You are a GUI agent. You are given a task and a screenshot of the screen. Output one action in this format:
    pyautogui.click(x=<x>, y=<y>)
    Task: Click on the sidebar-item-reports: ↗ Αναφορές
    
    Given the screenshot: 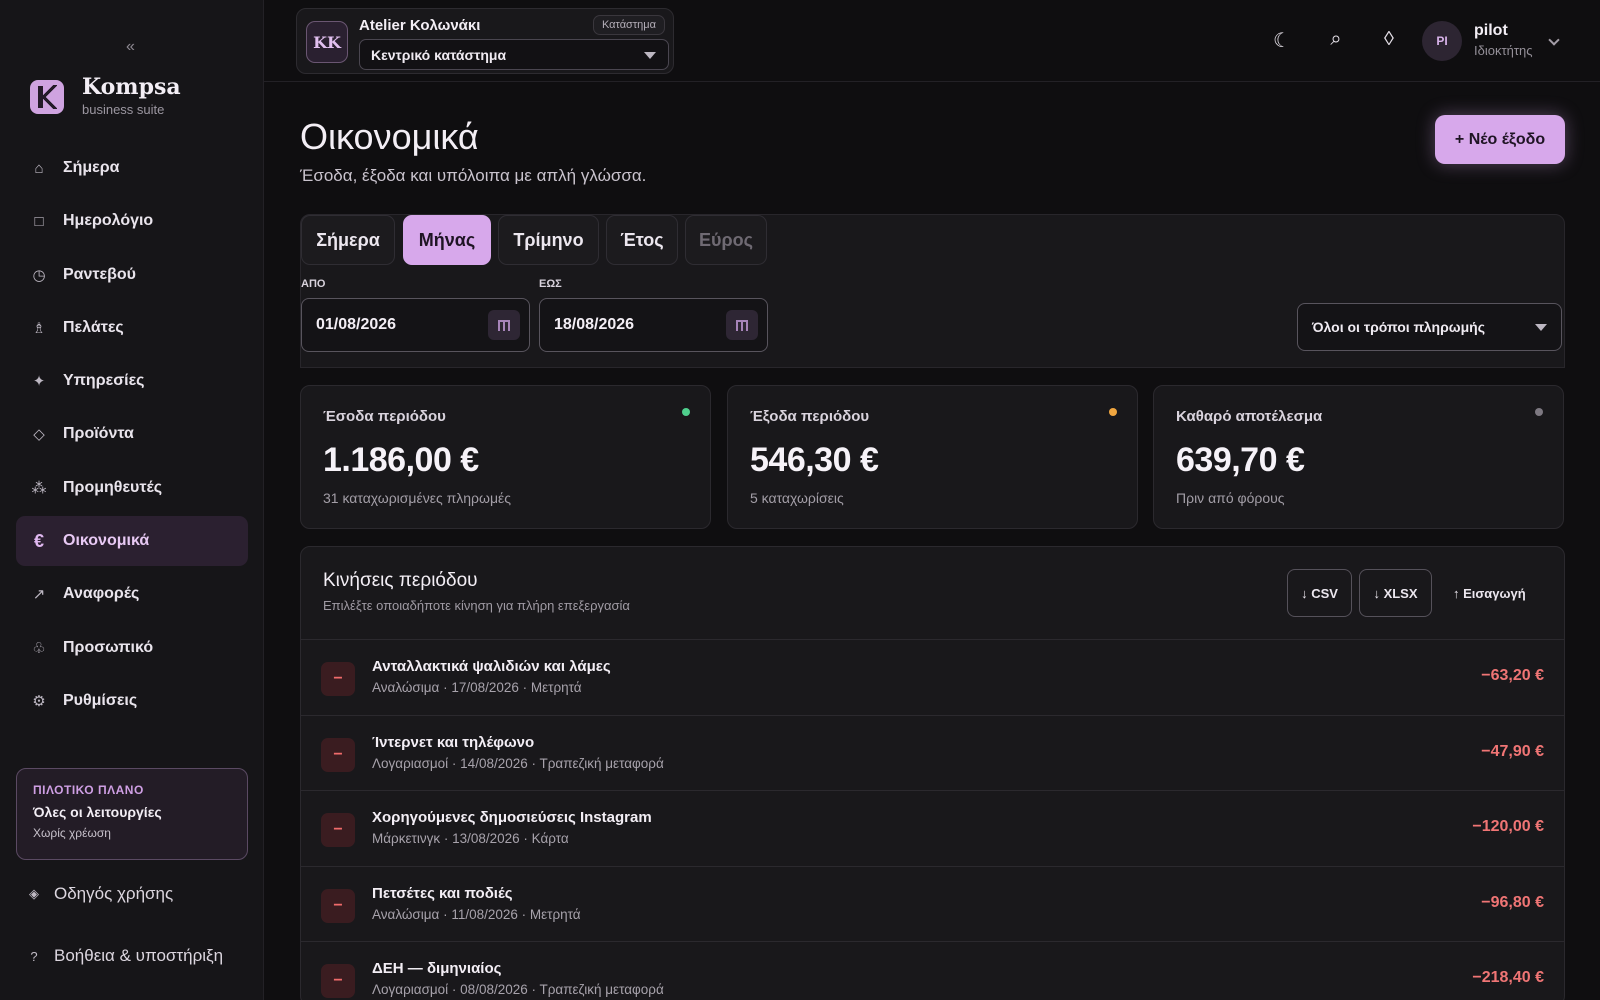 What is the action you would take?
    pyautogui.click(x=132, y=594)
    